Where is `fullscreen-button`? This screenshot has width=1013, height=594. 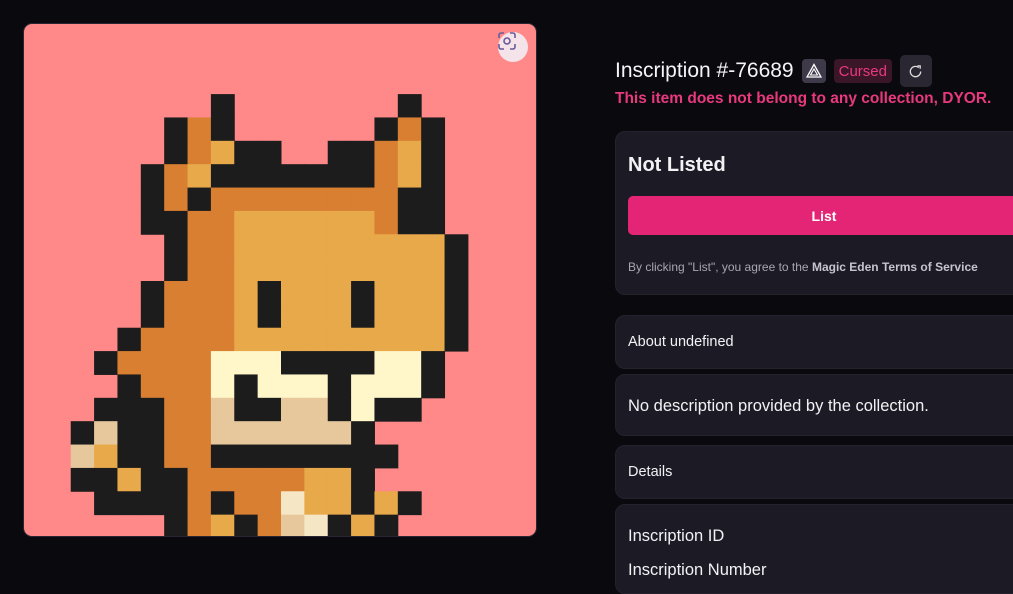 fullscreen-button is located at coordinates (513, 47).